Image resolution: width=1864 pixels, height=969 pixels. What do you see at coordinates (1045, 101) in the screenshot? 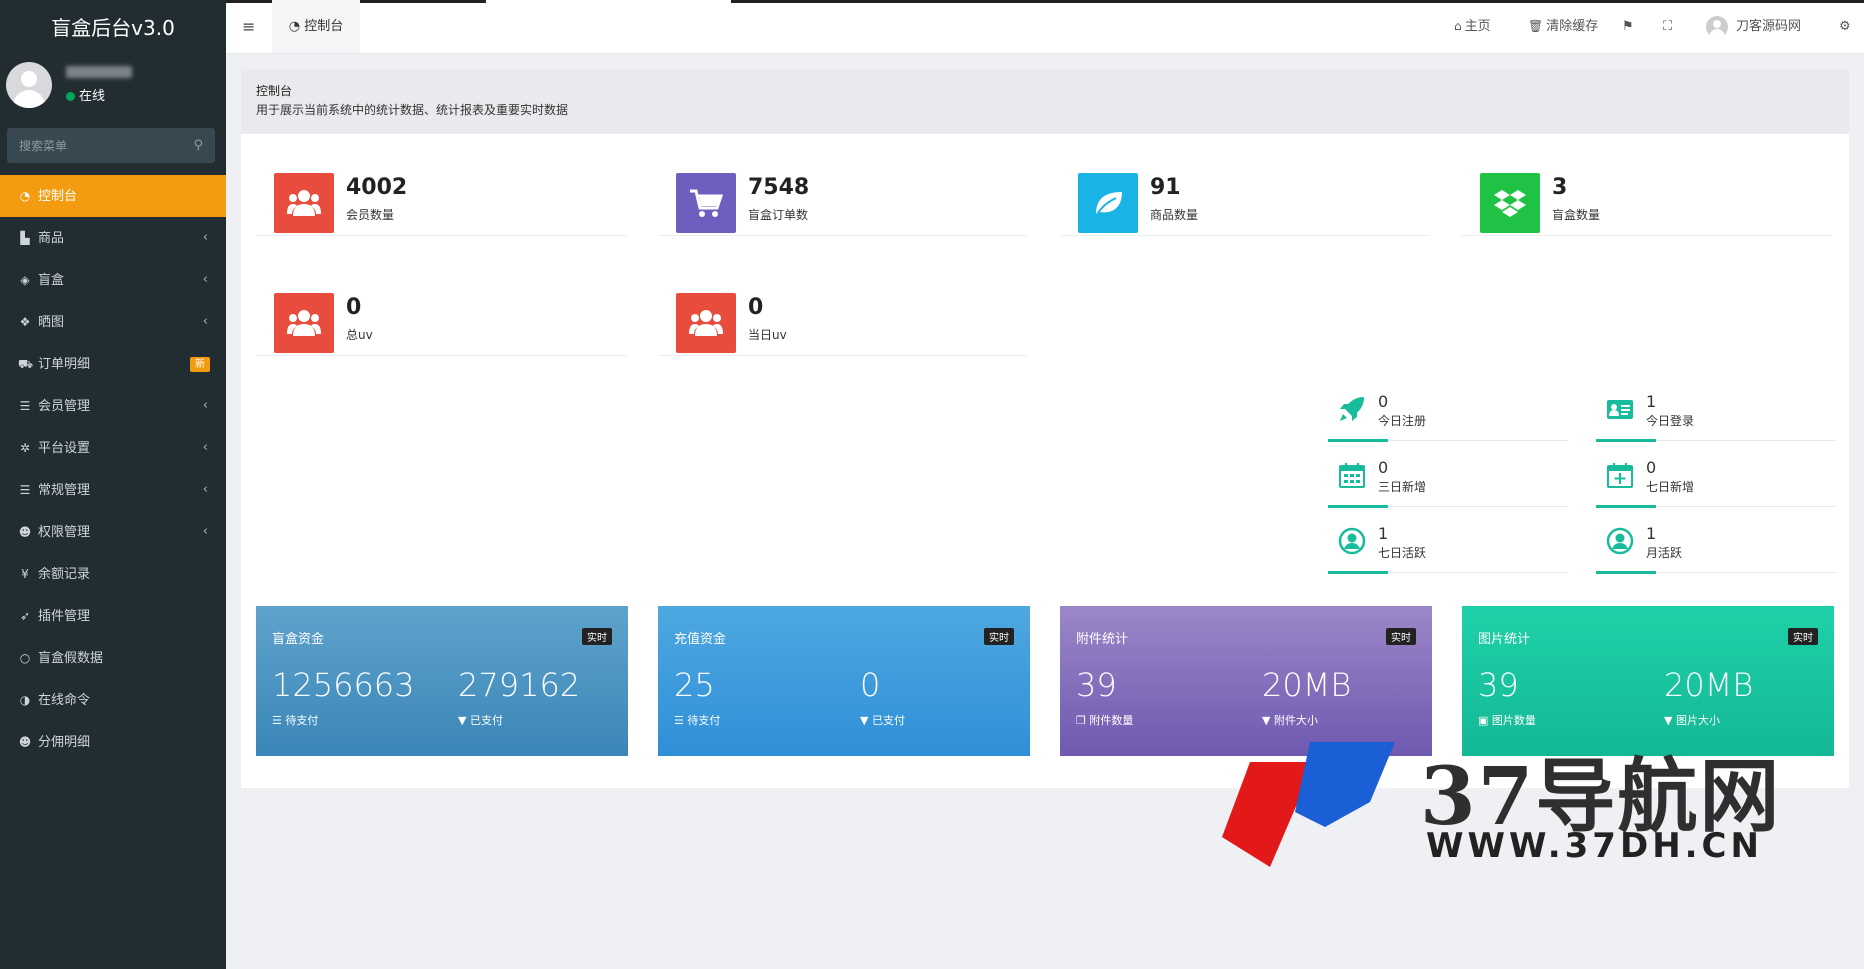
I see `page-header: 控制台 用于展示当前系统中的统计数据、统计报表及重要实时数据` at bounding box center [1045, 101].